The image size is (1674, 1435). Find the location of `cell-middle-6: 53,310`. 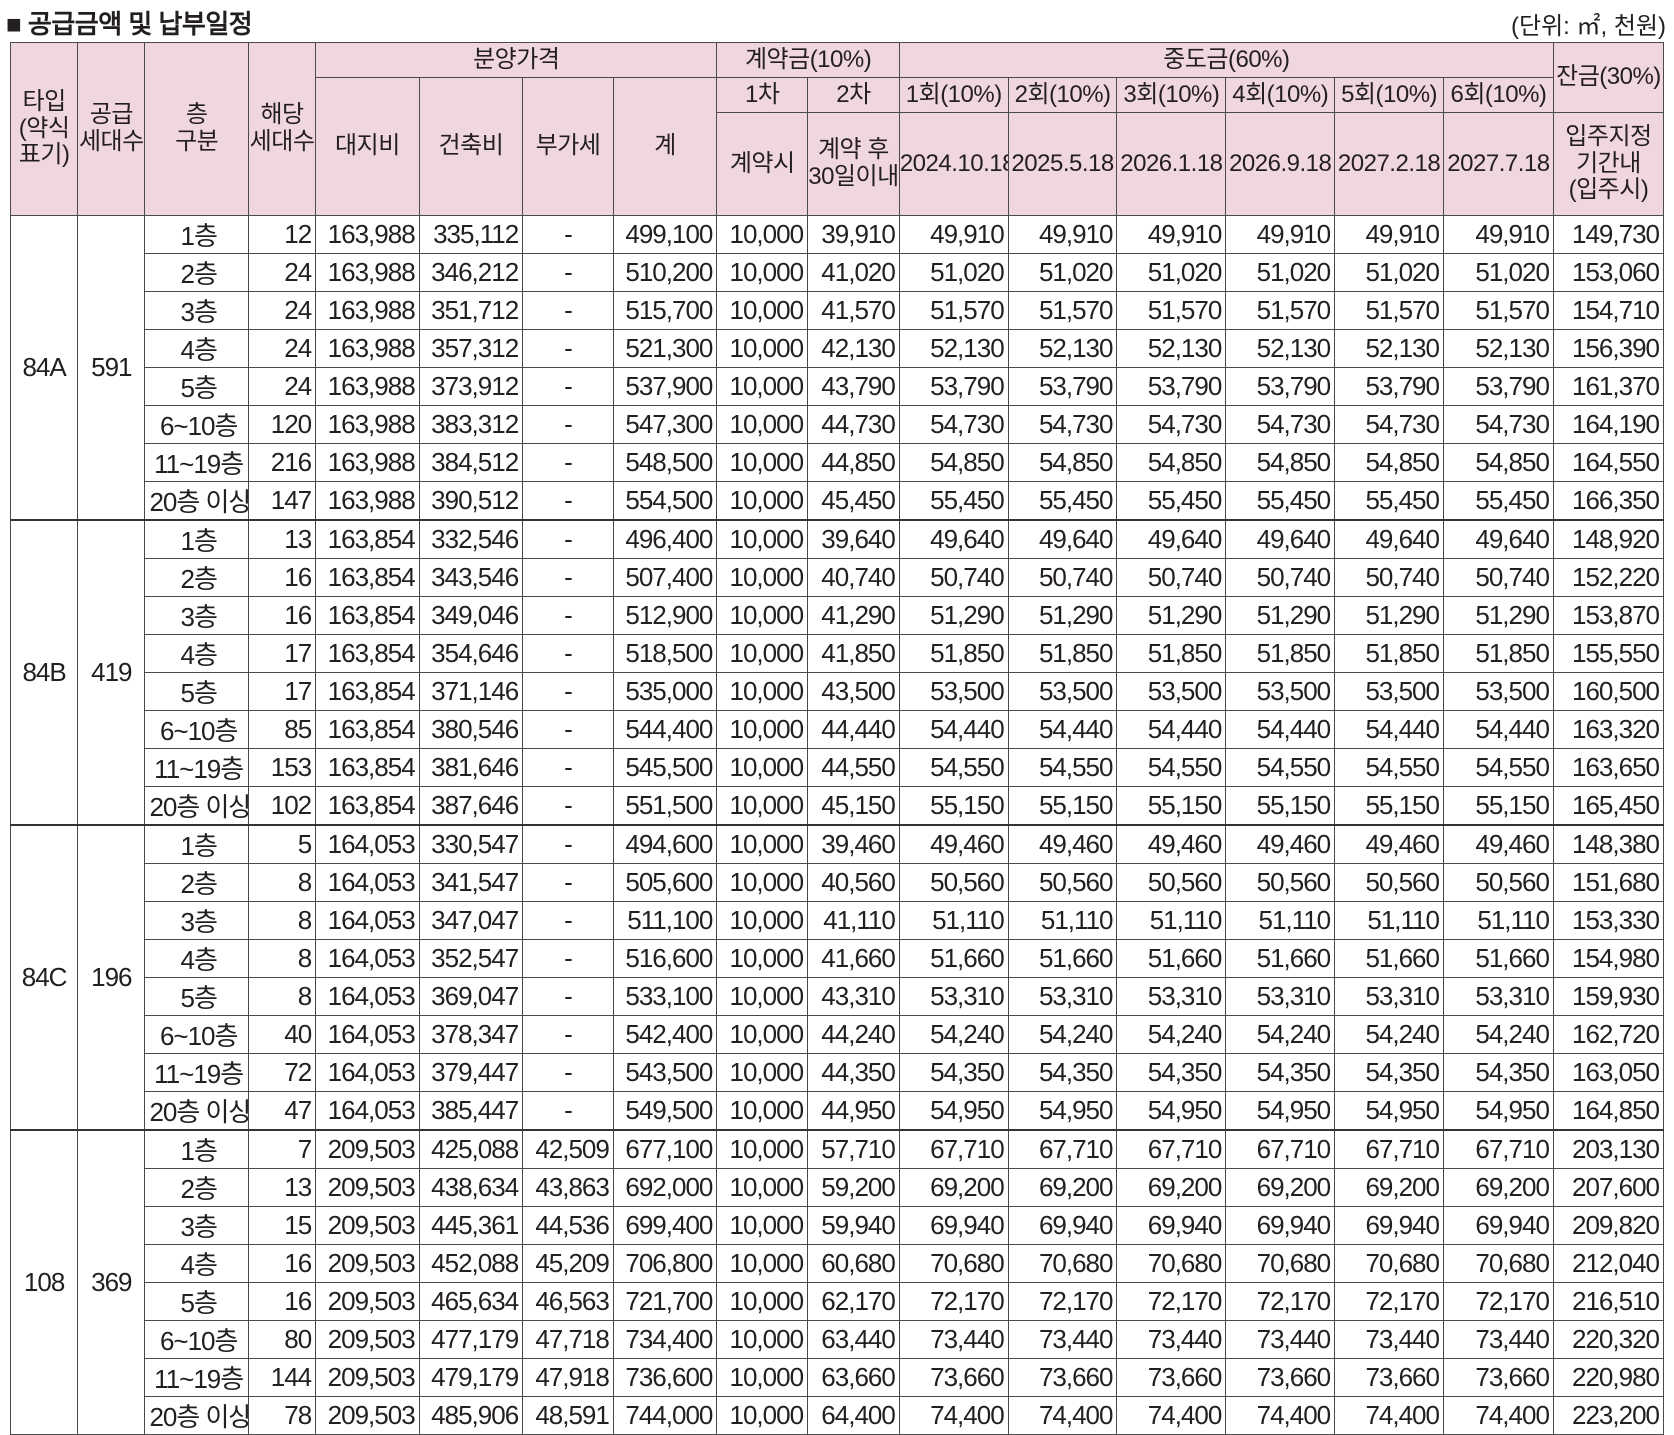

cell-middle-6: 53,310 is located at coordinates (1498, 996).